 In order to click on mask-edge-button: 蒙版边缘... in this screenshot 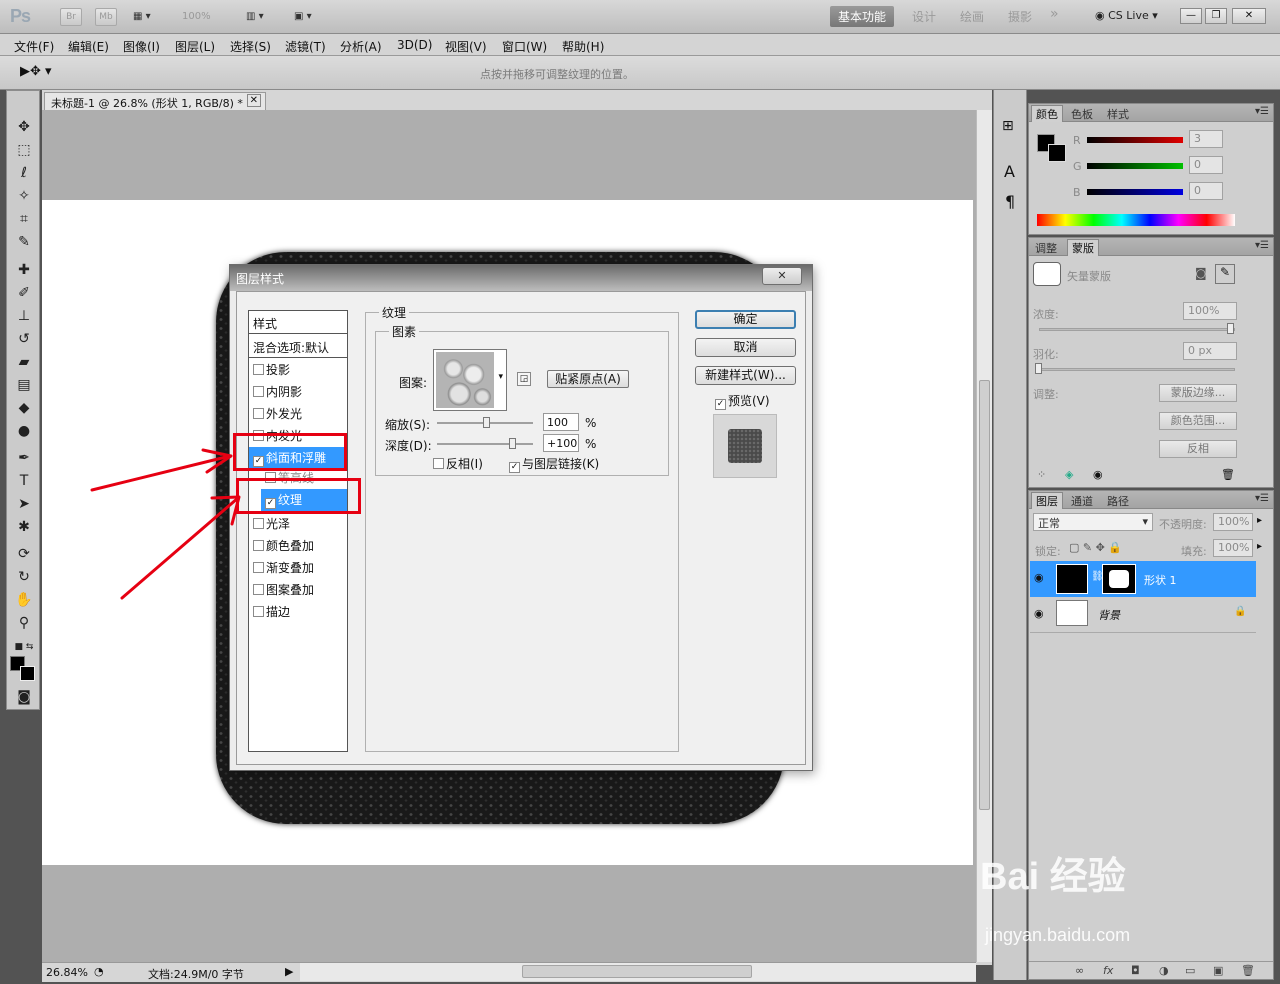, I will do `click(1198, 393)`.